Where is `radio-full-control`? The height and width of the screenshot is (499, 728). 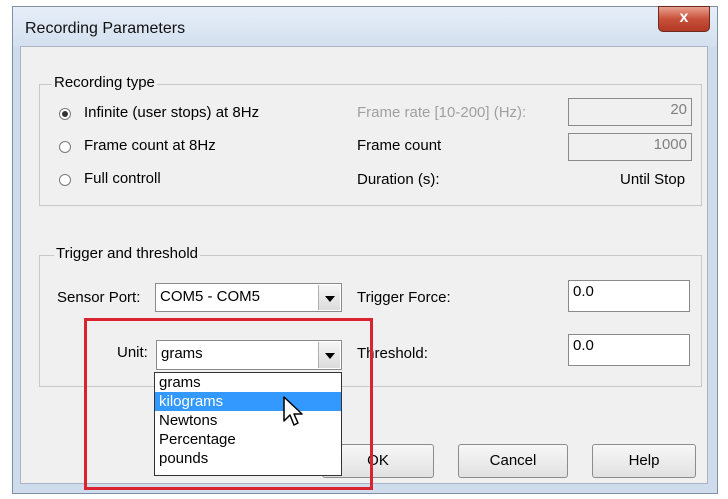
radio-full-control is located at coordinates (65, 180).